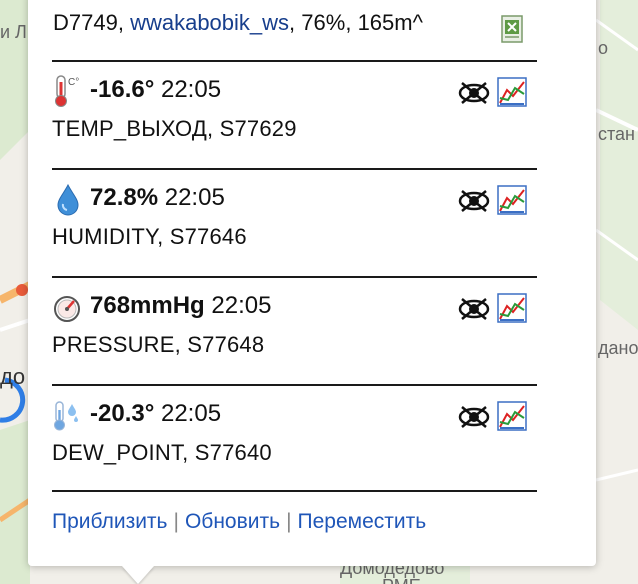  I want to click on sensor-row-humidity: 72.8% 22:05 HUMIDITY, S77646, so click(294, 222).